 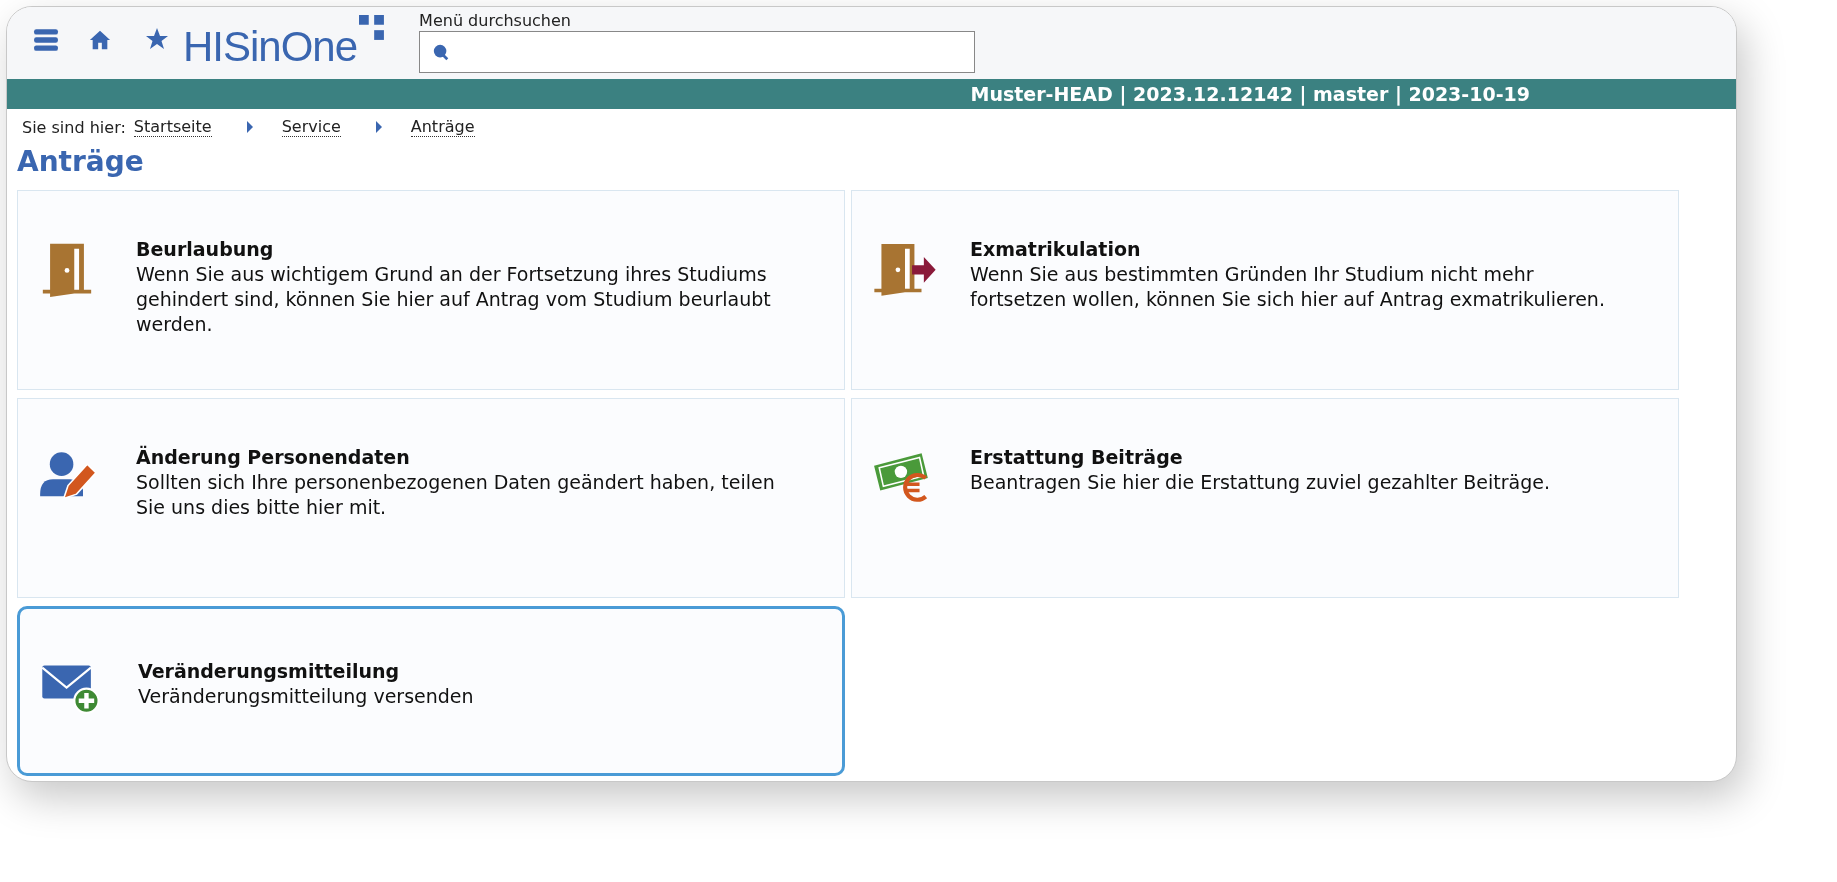 What do you see at coordinates (269, 671) in the screenshot?
I see `card-title: Veränderungsmitteilung` at bounding box center [269, 671].